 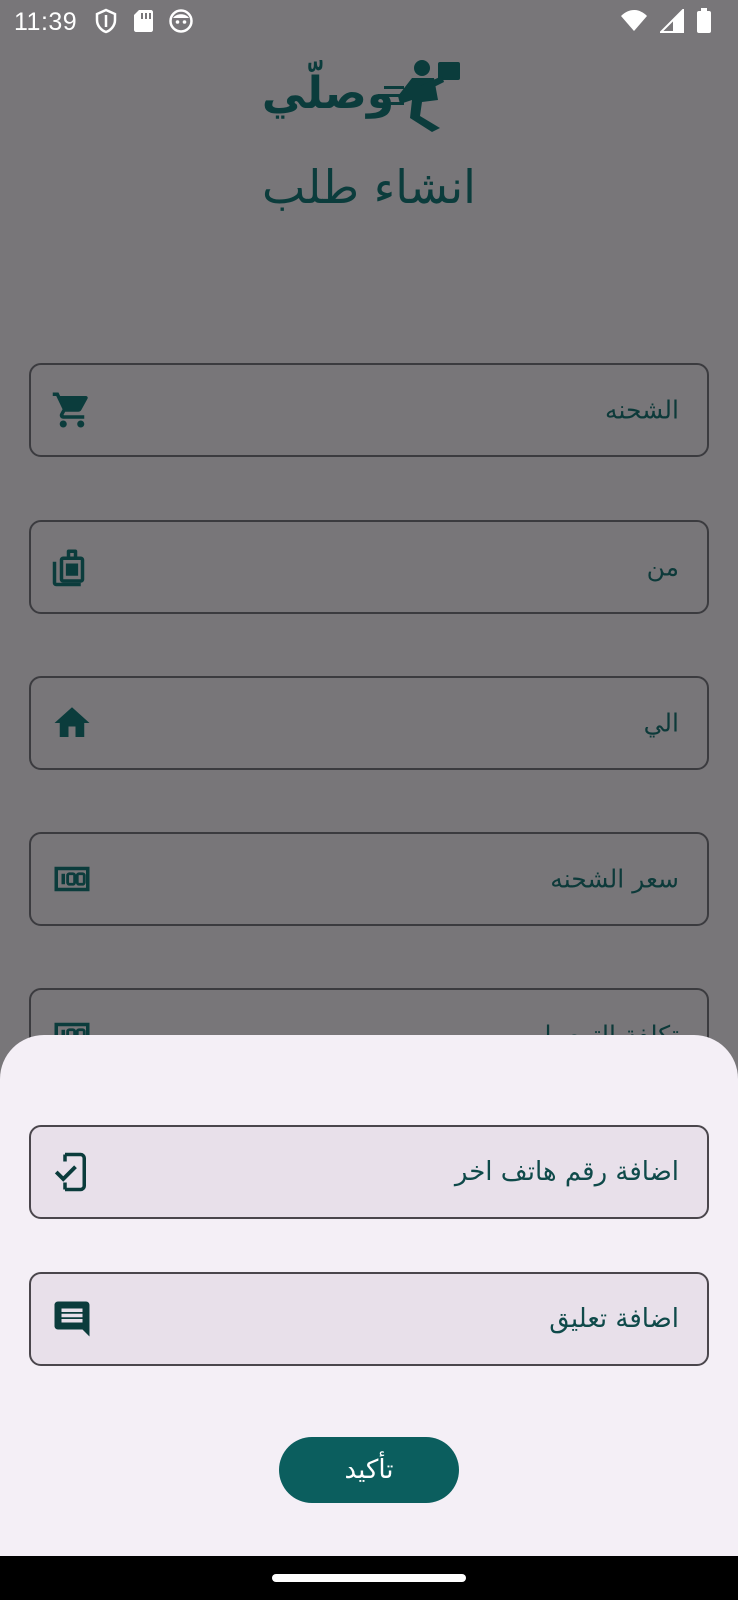 I want to click on shipment-price-label: سعر الشحنه, so click(x=614, y=879).